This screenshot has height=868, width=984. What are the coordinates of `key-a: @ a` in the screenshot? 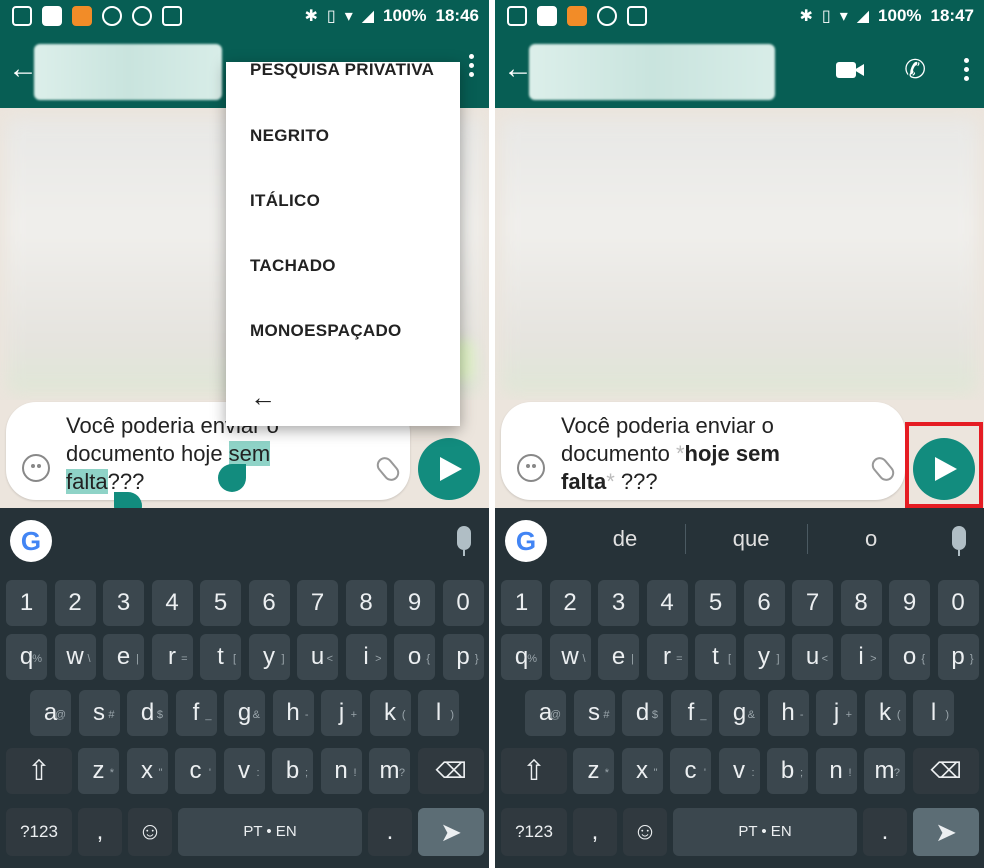 It's located at (50, 713).